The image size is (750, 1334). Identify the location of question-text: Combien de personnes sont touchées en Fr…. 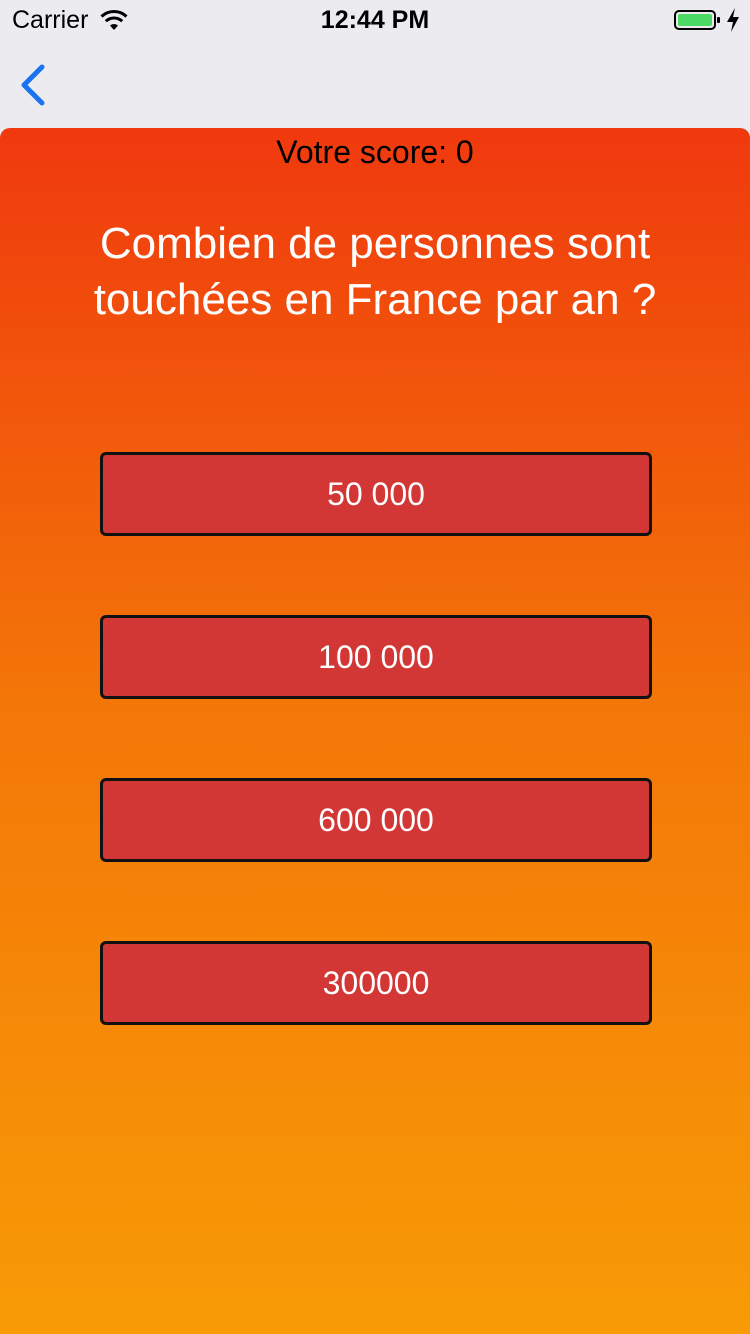
(375, 271).